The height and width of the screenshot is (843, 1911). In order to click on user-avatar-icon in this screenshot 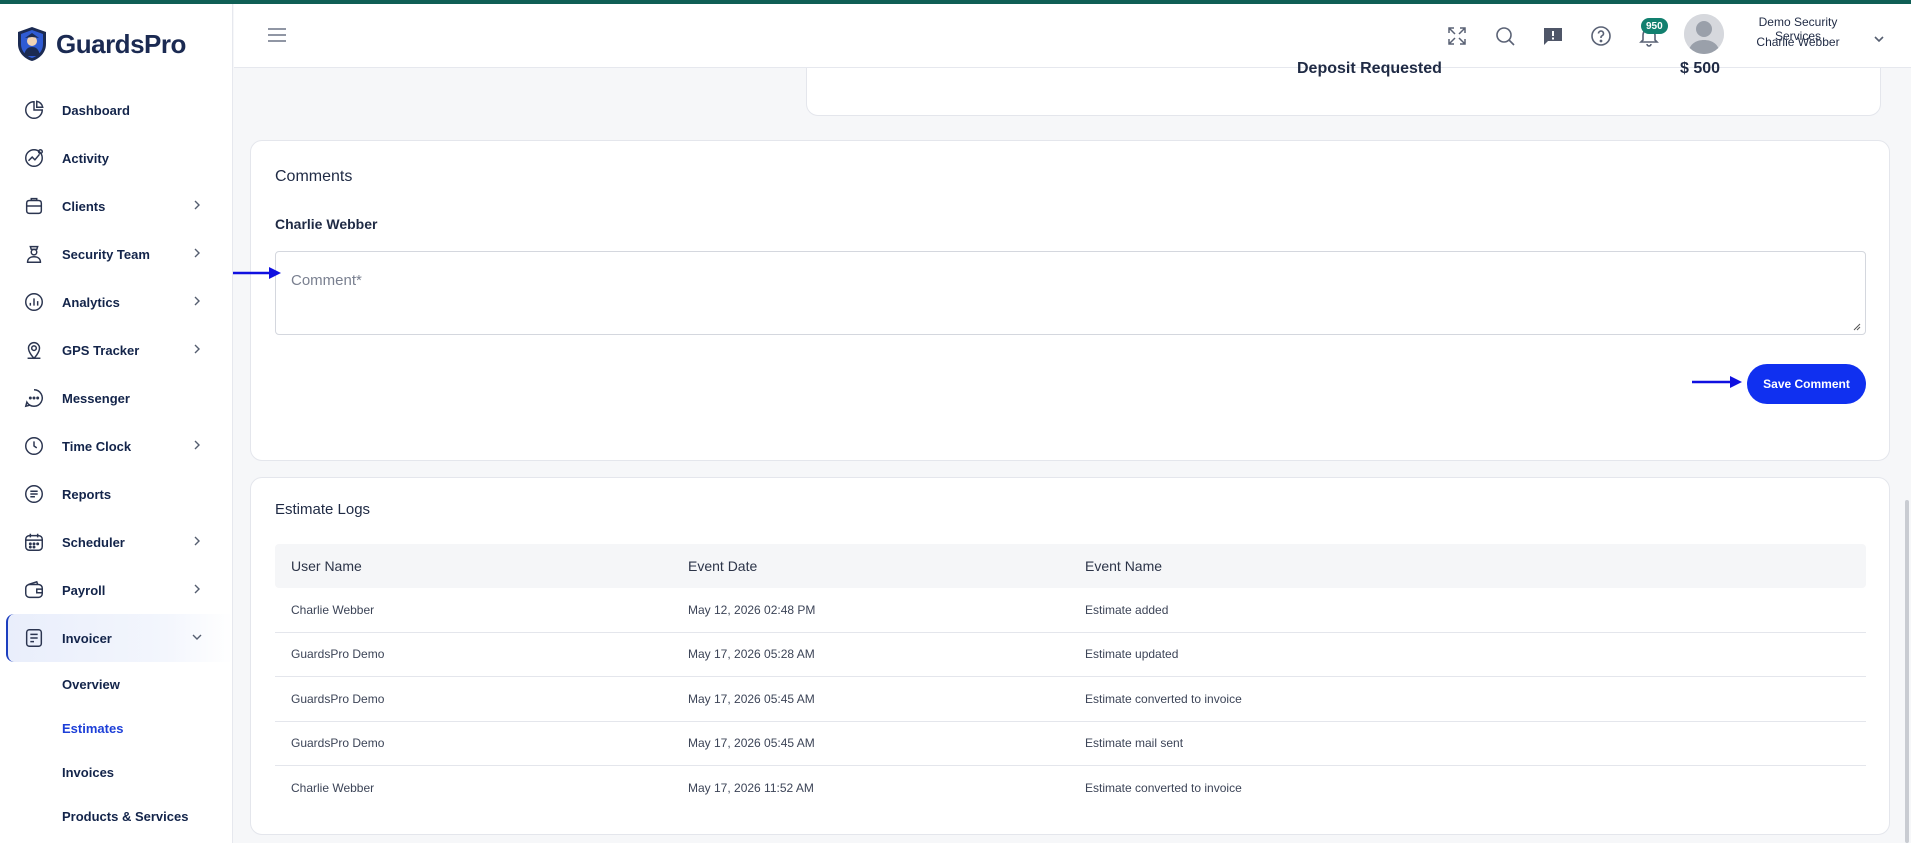, I will do `click(1704, 34)`.